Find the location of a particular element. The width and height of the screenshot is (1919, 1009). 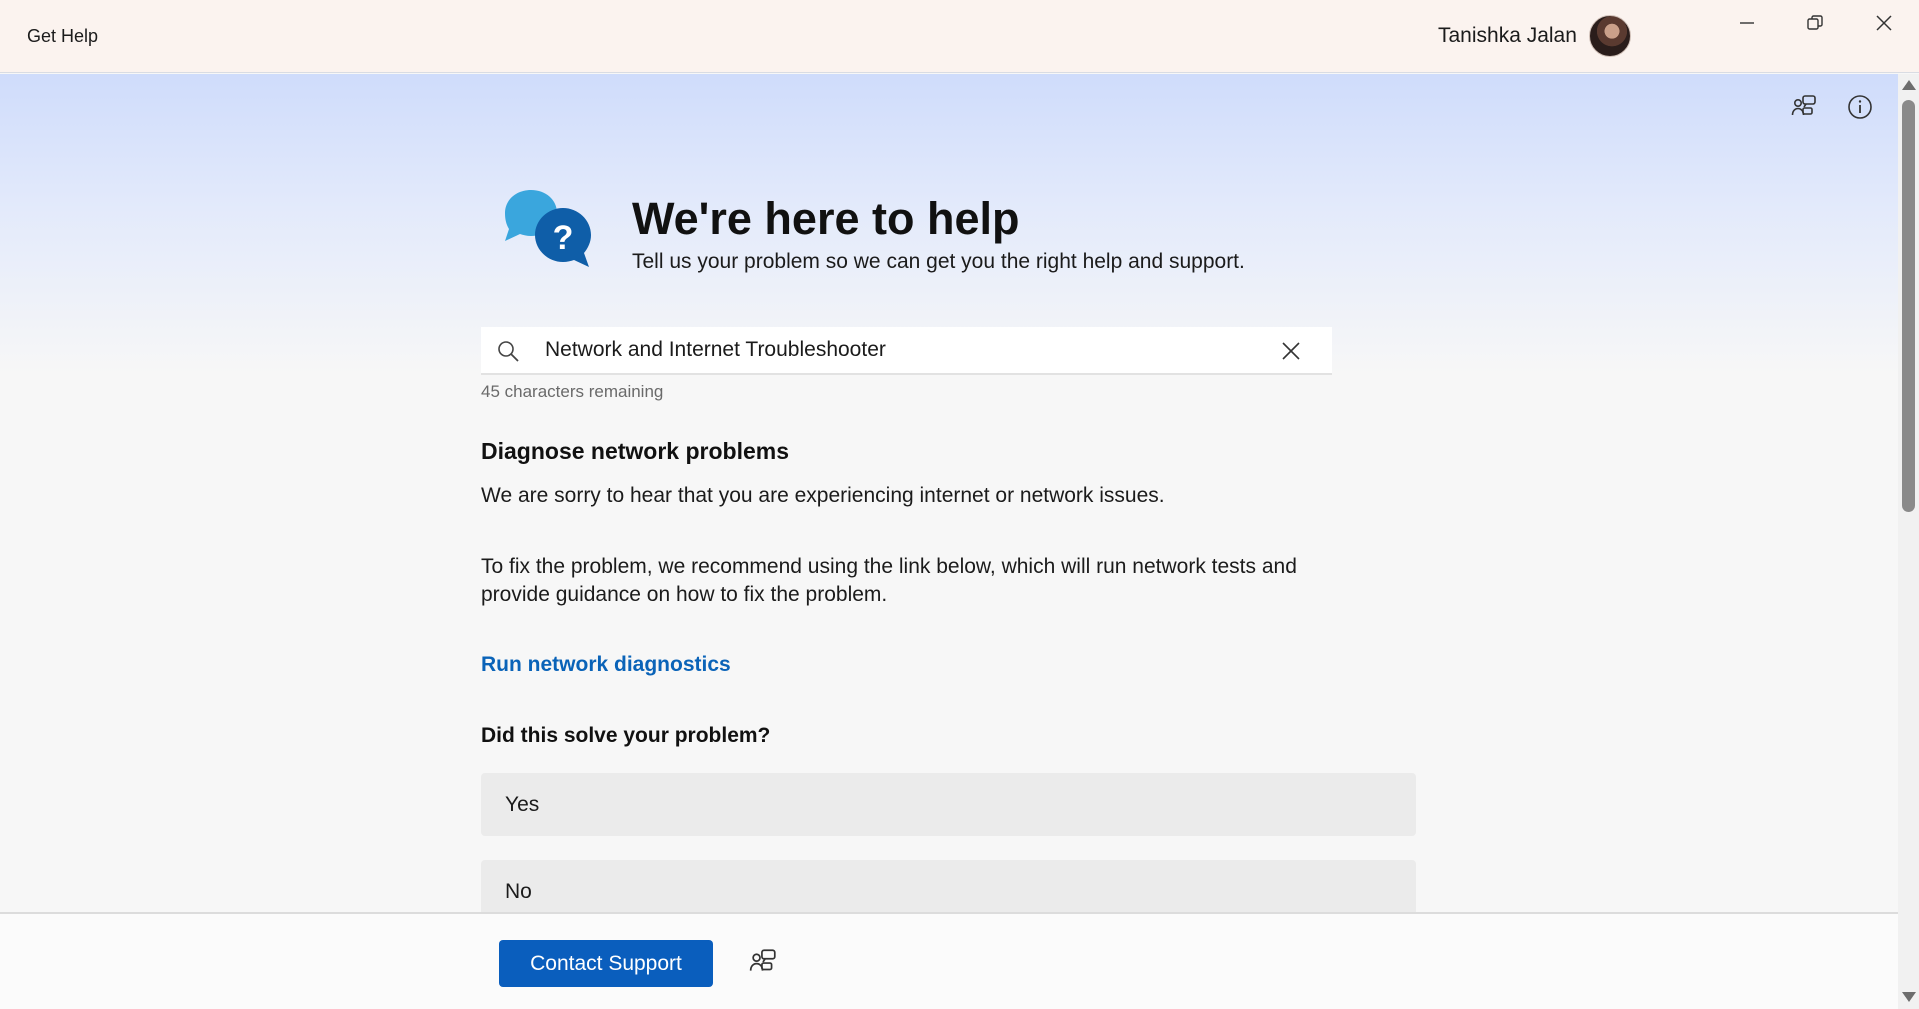

scroll-up-arrow is located at coordinates (1909, 85).